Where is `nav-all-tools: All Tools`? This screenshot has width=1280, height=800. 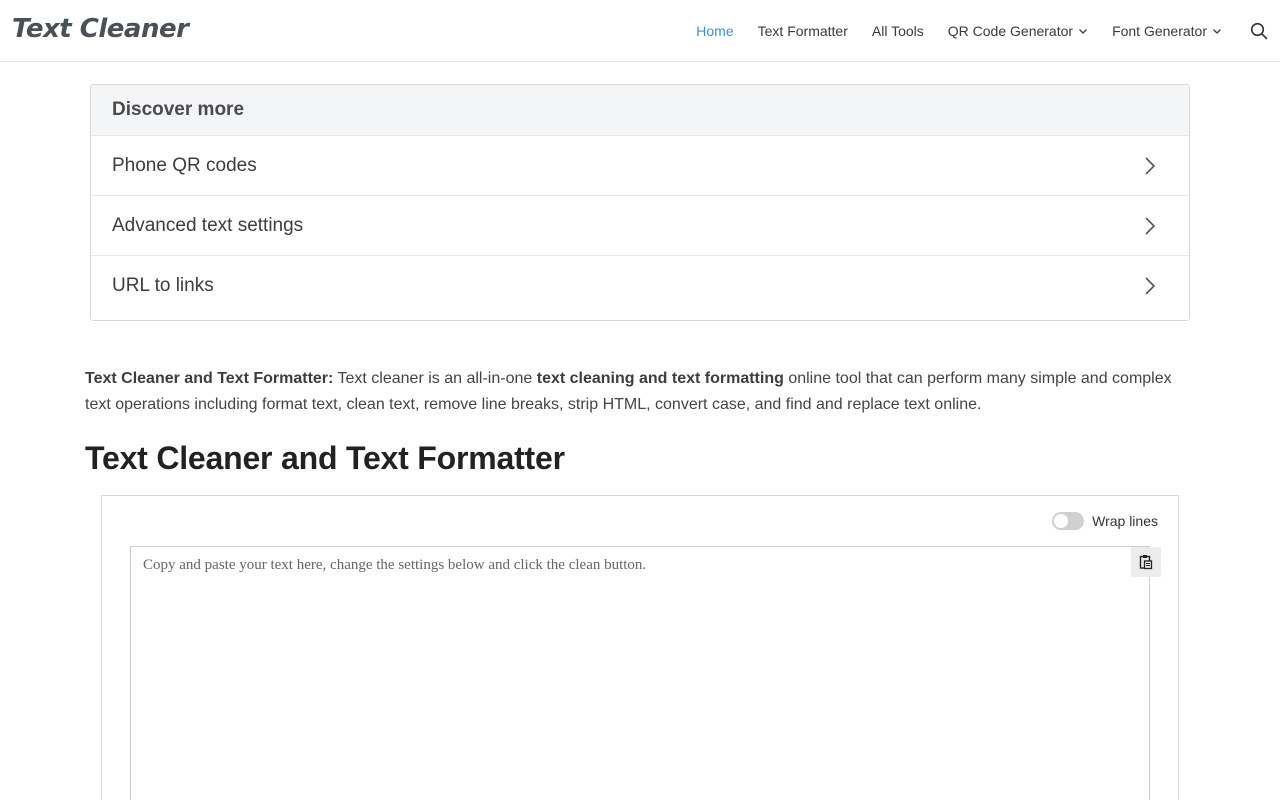
nav-all-tools: All Tools is located at coordinates (898, 31).